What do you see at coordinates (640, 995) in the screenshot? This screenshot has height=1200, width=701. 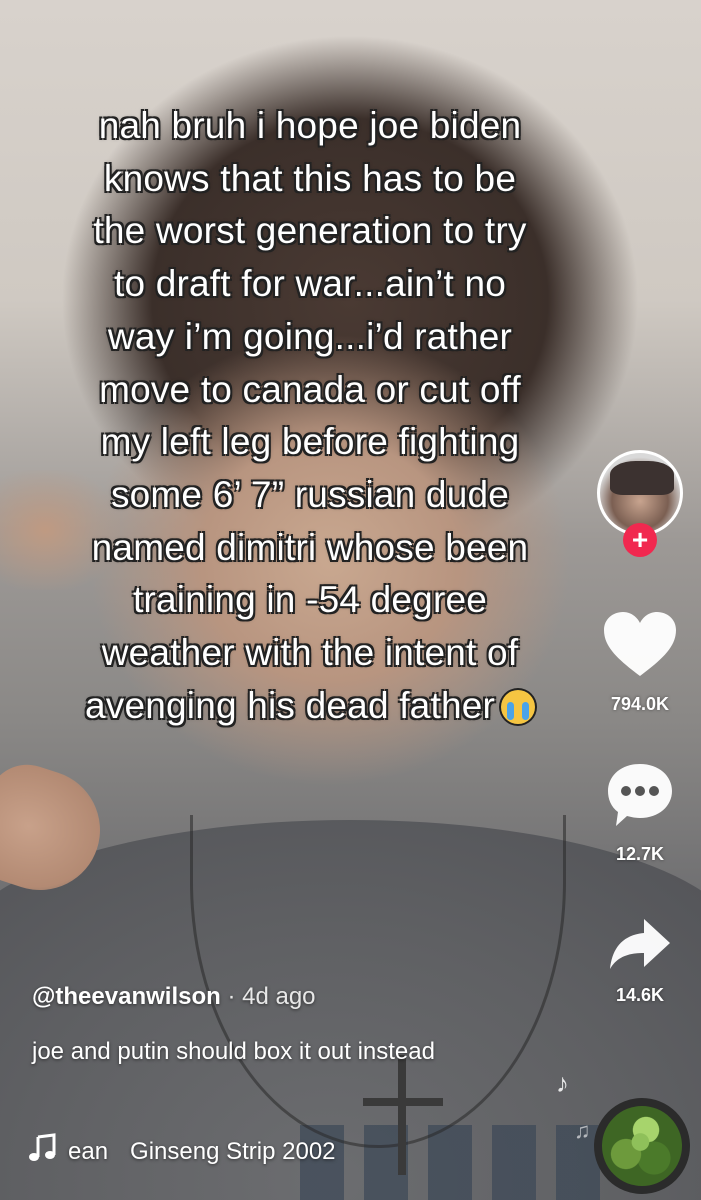 I see `share-count: 14.6K` at bounding box center [640, 995].